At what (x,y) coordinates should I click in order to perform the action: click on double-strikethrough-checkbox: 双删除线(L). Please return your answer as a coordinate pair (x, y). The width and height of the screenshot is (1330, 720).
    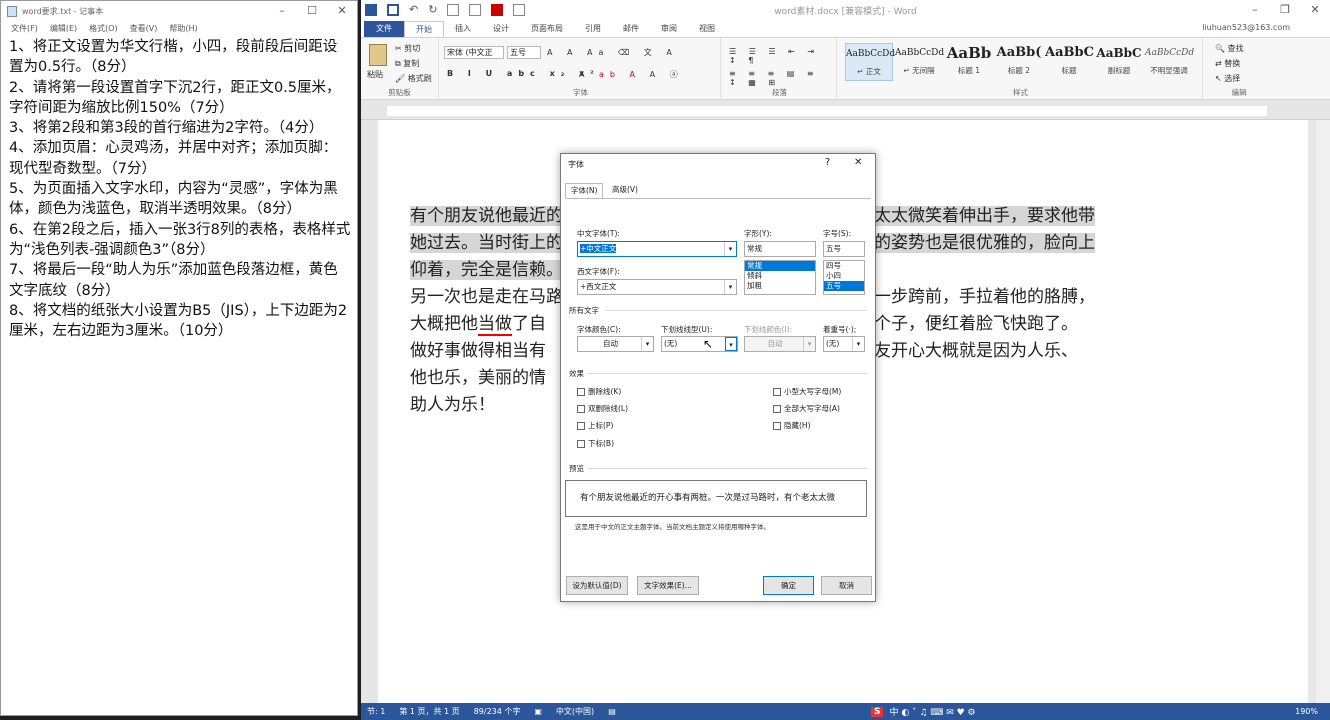
    Looking at the image, I should click on (602, 408).